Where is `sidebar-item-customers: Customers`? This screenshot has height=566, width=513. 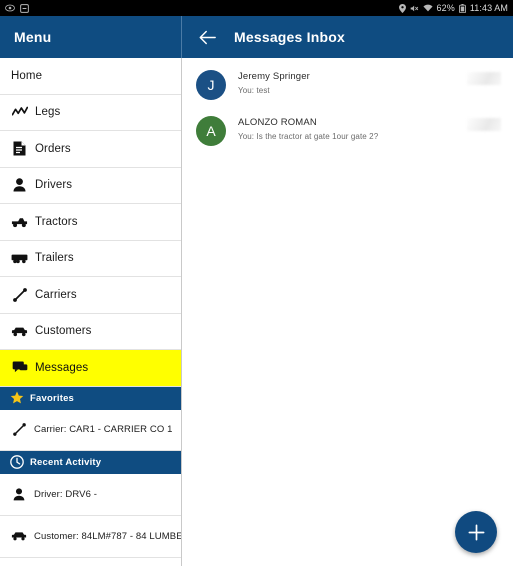 sidebar-item-customers: Customers is located at coordinates (90, 331).